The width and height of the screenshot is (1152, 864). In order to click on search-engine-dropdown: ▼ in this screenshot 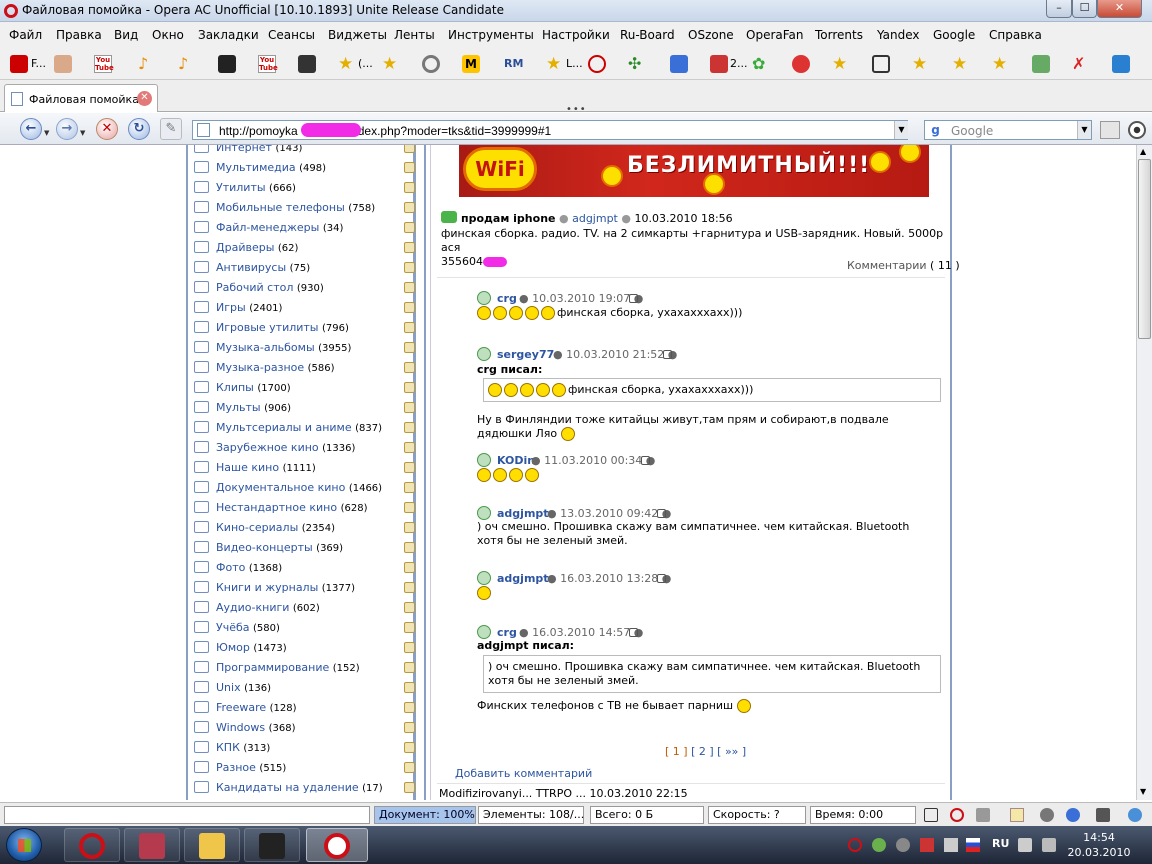, I will do `click(1084, 130)`.